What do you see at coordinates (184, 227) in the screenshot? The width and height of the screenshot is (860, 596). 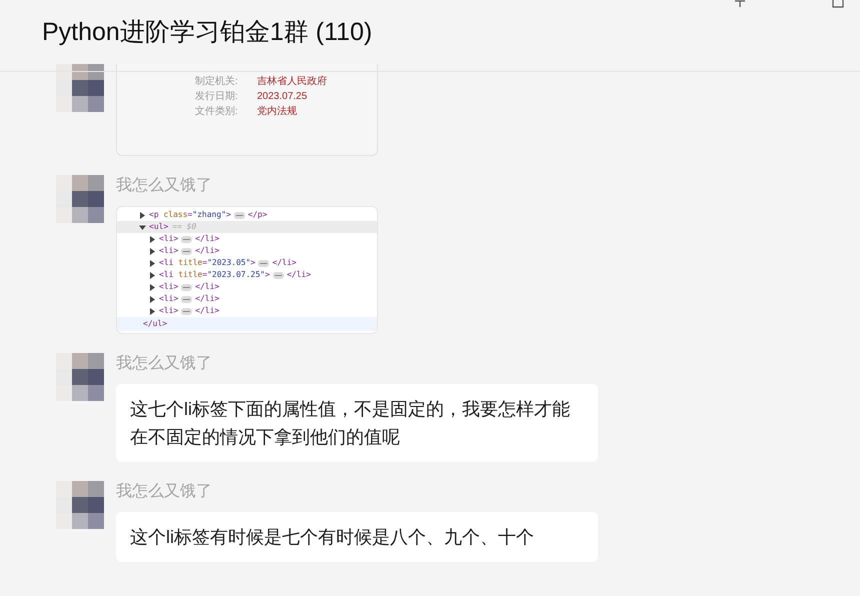 I see `code-note: == $0` at bounding box center [184, 227].